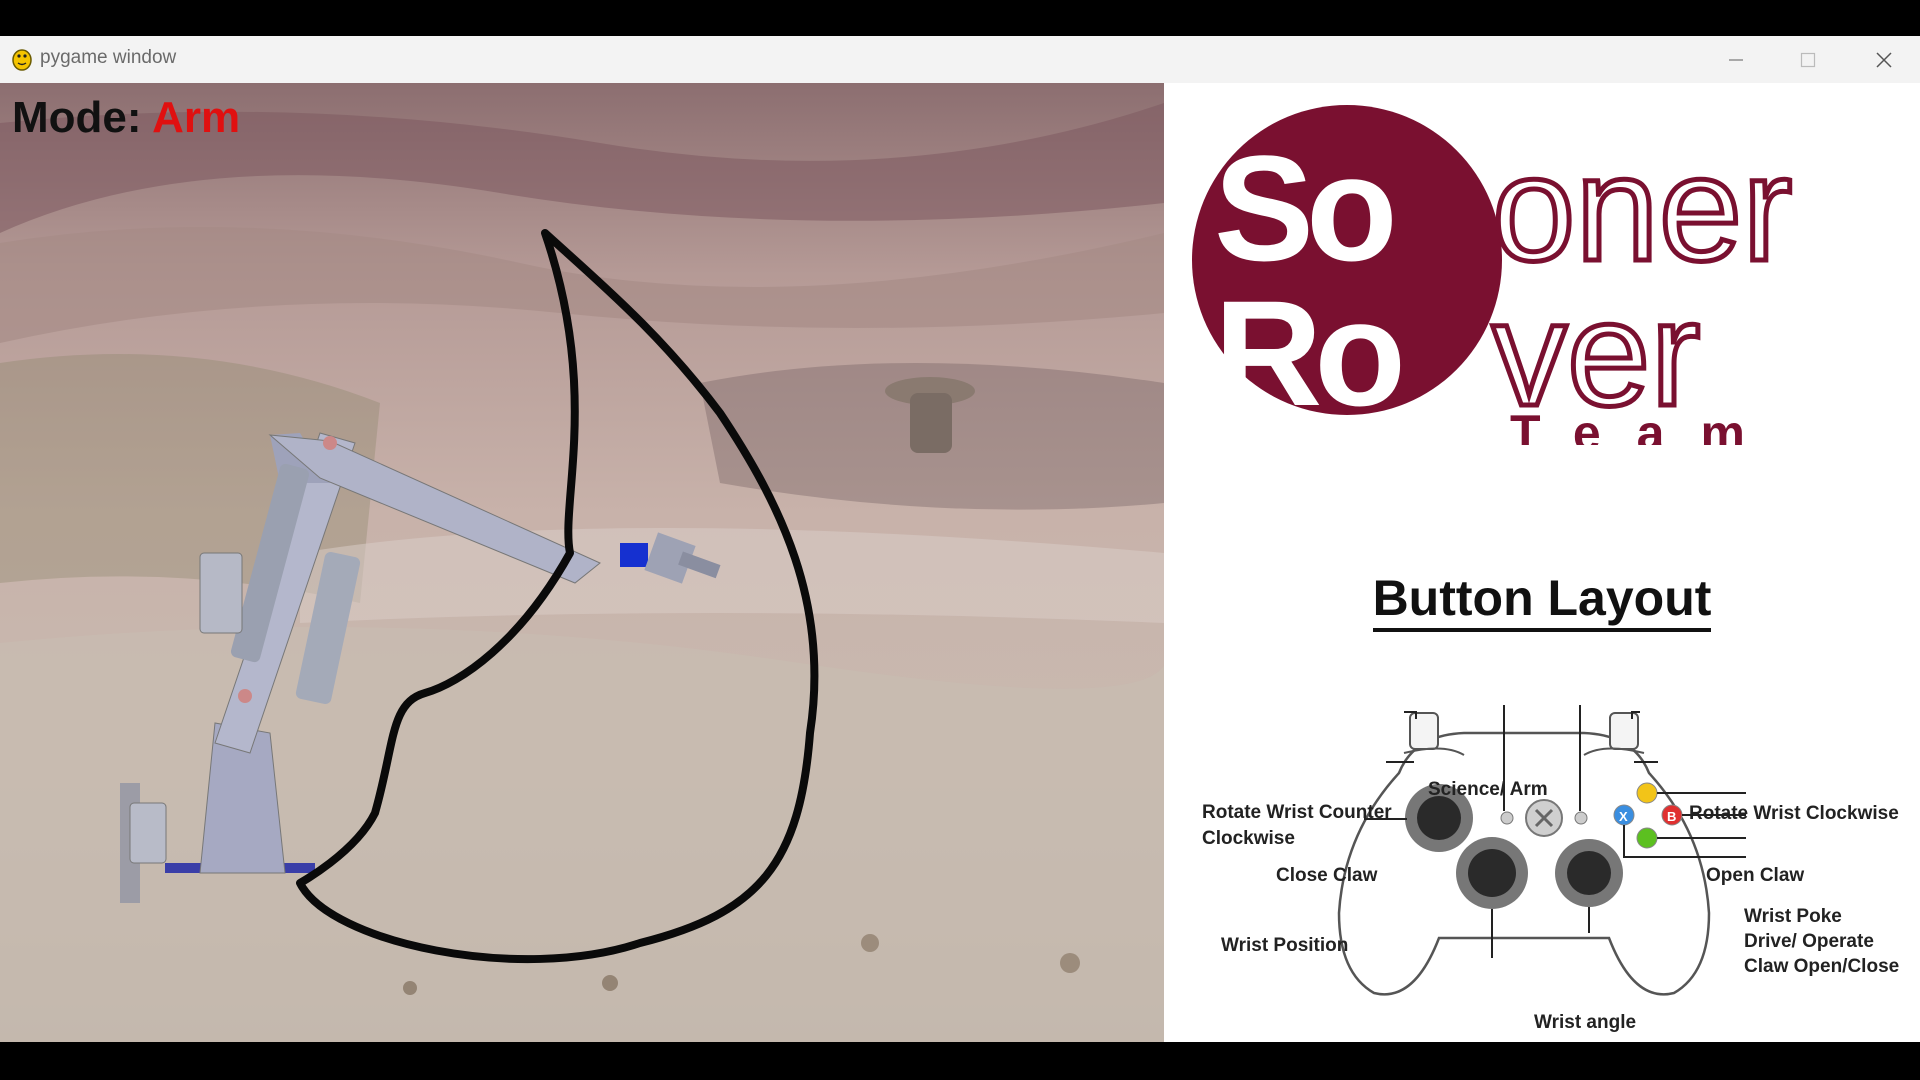 Image resolution: width=1920 pixels, height=1080 pixels. Describe the element at coordinates (1327, 875) in the screenshot. I see `label-close-claw: Close Claw` at that location.